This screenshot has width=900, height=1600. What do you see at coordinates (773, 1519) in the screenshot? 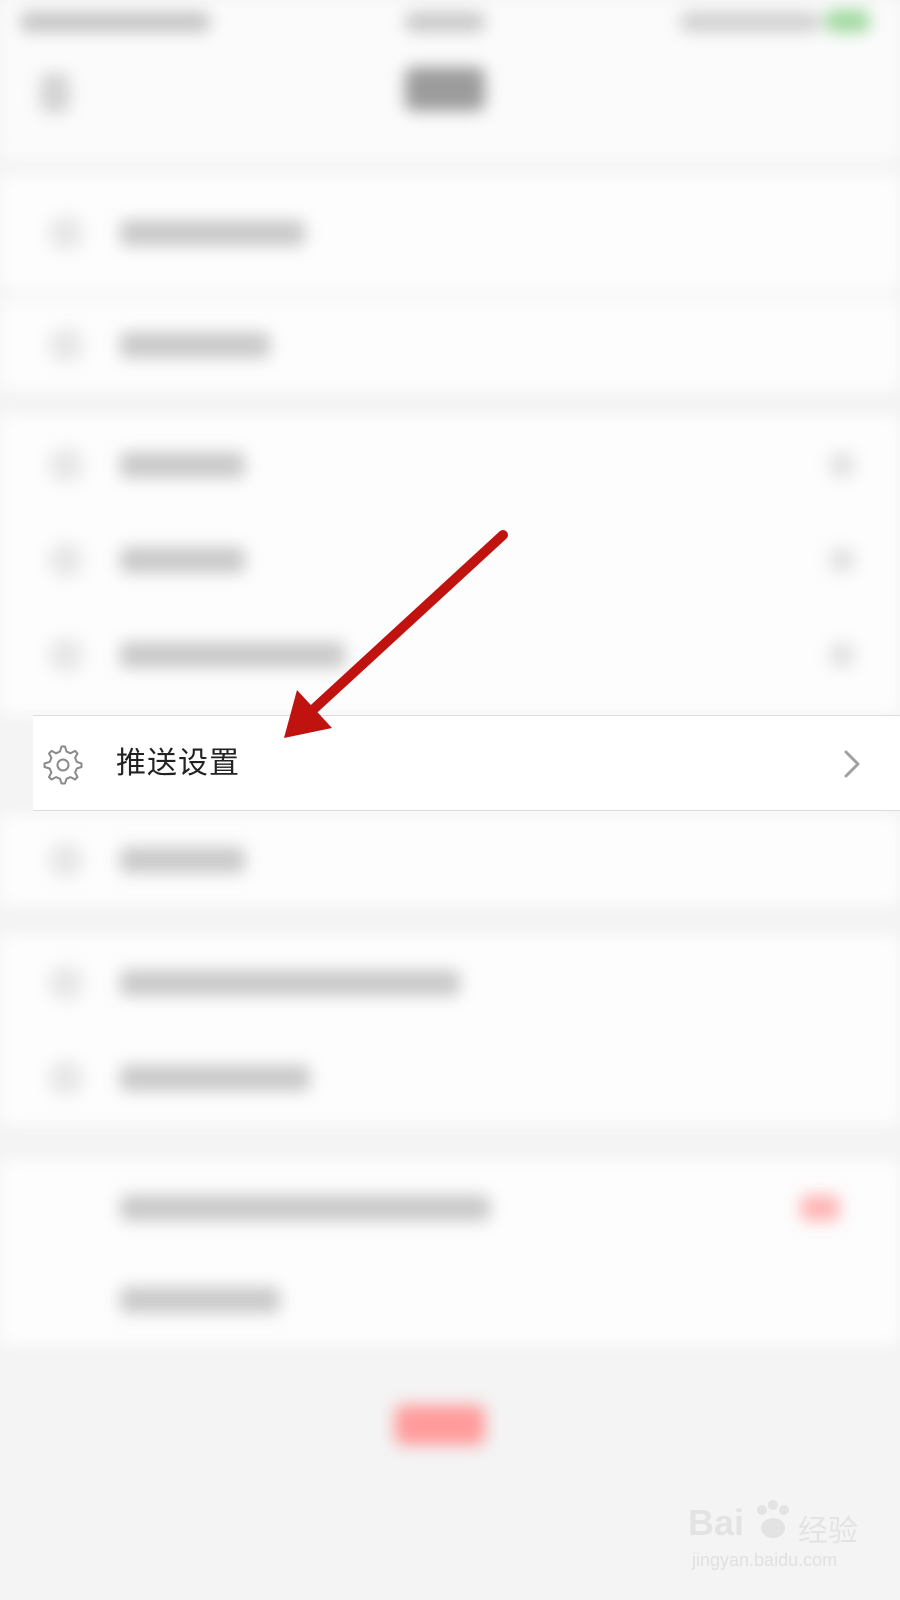
I see `paw-icon` at bounding box center [773, 1519].